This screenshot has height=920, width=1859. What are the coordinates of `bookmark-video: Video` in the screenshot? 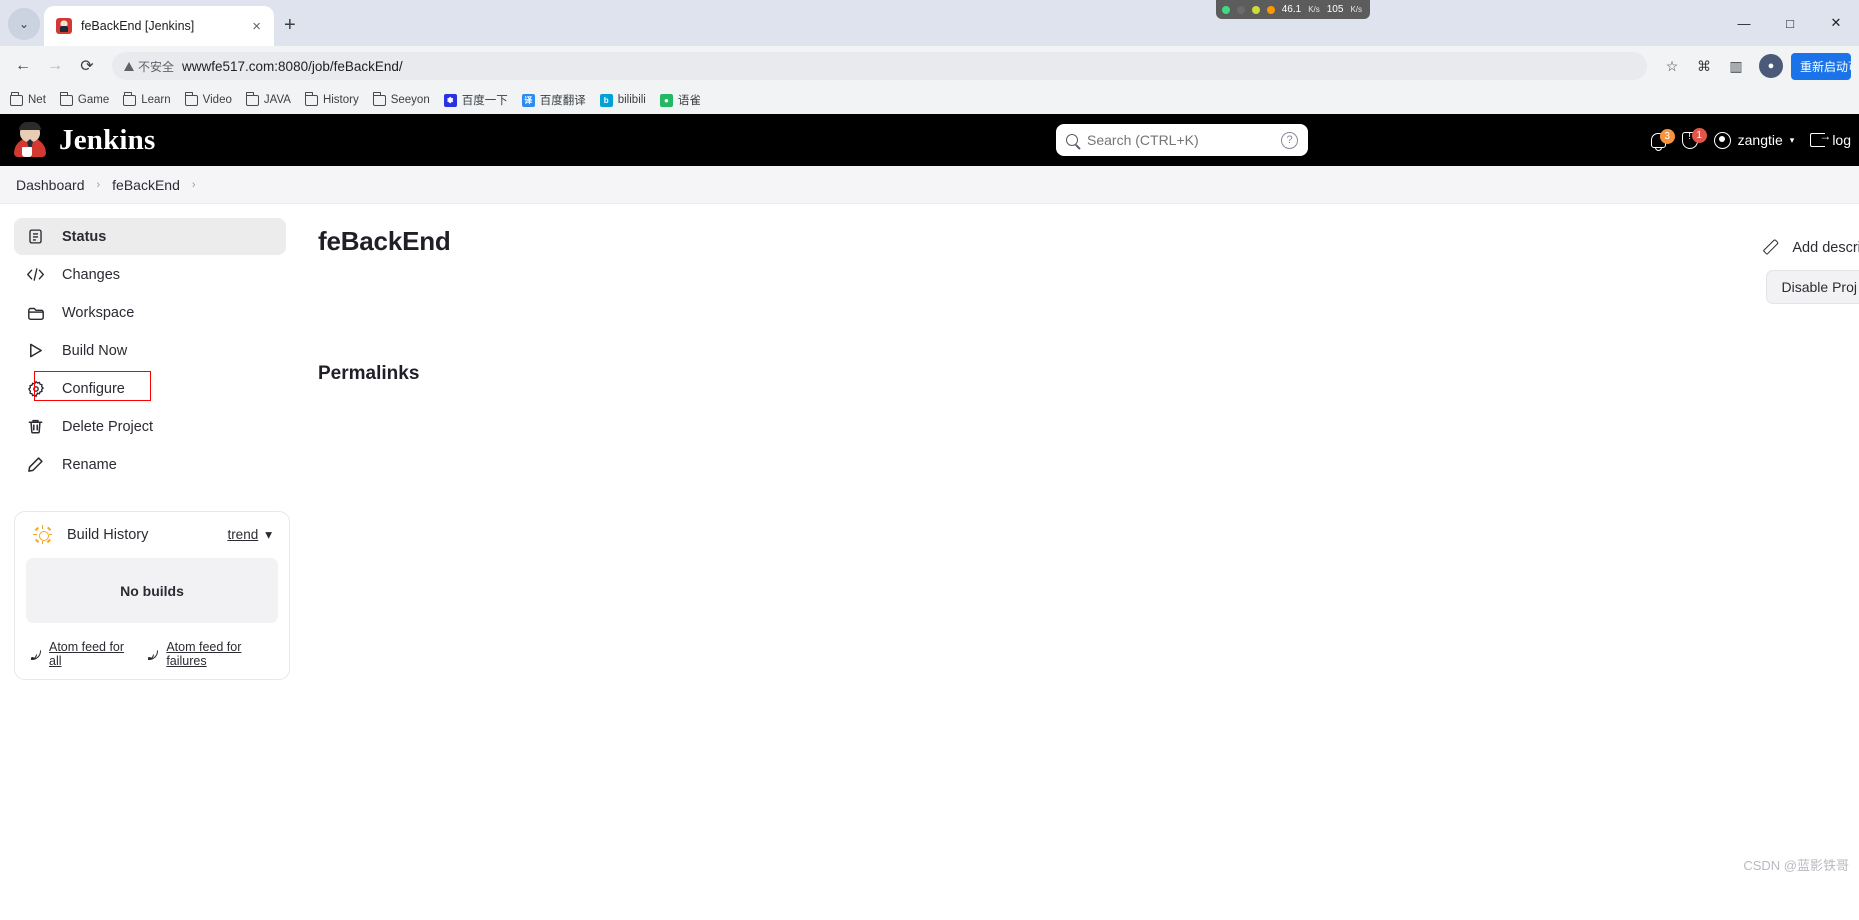 It's located at (208, 99).